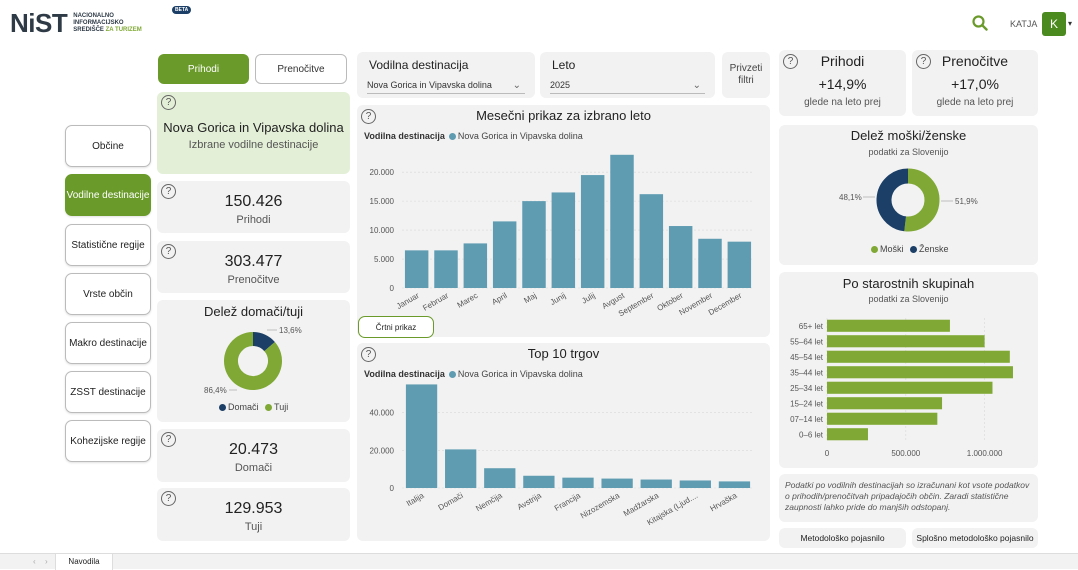  I want to click on x-tick-label: Nizozemska, so click(600, 506).